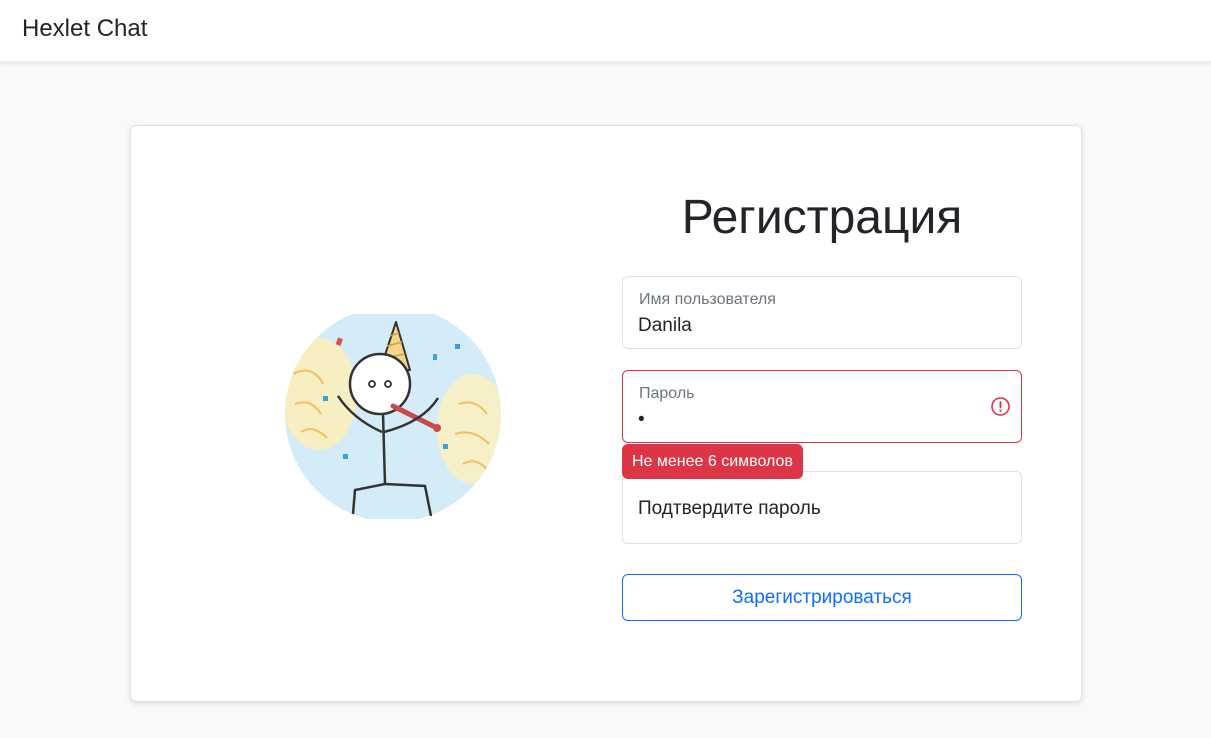 The height and width of the screenshot is (738, 1211). Describe the element at coordinates (605, 31) in the screenshot. I see `navbar: Hexlet Chat` at that location.